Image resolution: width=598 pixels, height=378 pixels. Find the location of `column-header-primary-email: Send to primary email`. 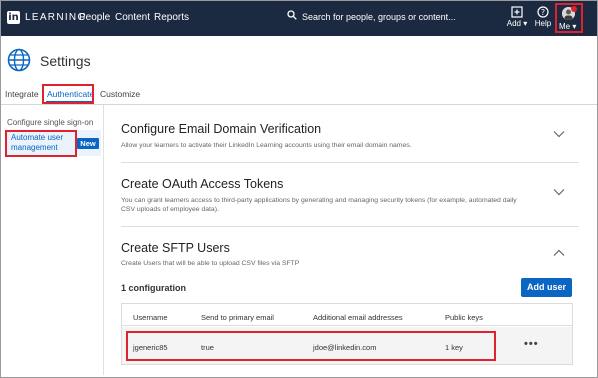

column-header-primary-email: Send to primary email is located at coordinates (237, 317).